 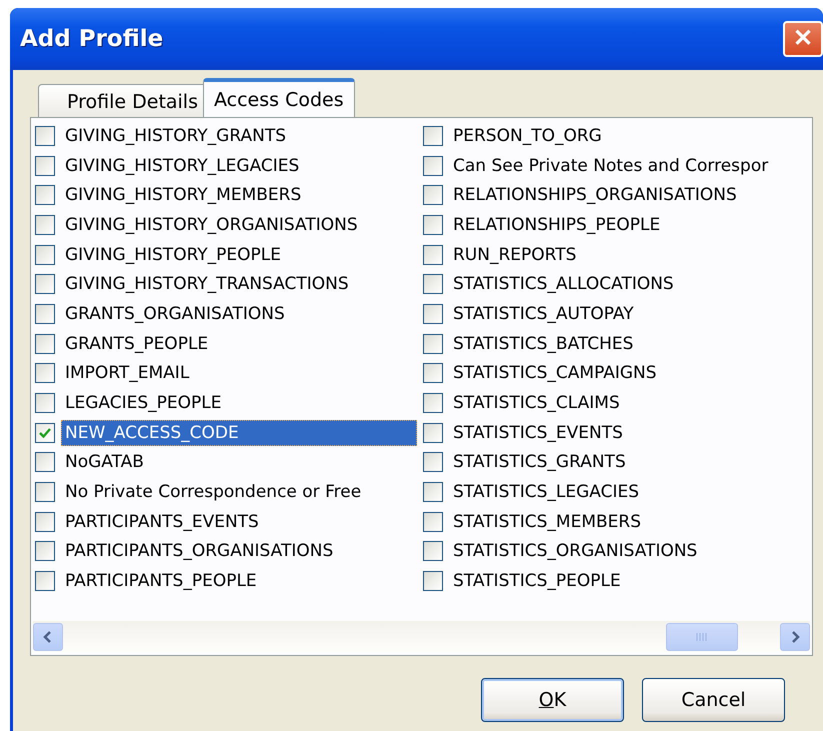 I want to click on list-item: RUN_REPORTS, so click(x=514, y=255).